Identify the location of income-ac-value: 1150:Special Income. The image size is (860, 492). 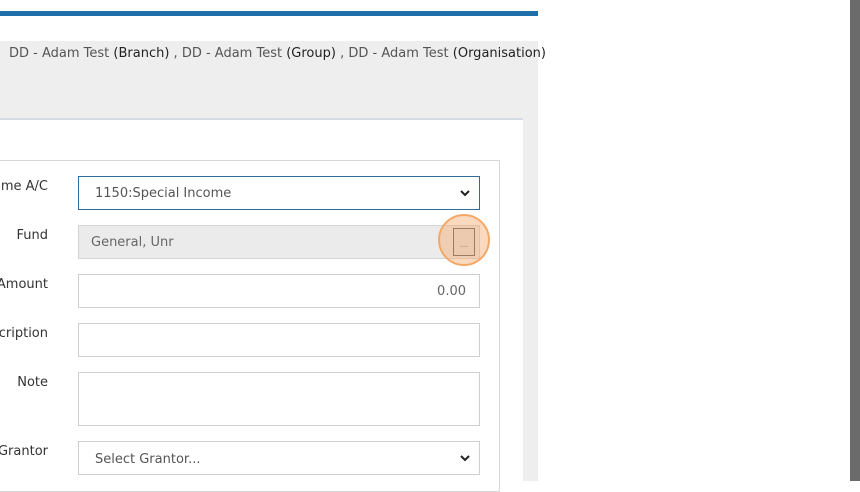
(163, 193).